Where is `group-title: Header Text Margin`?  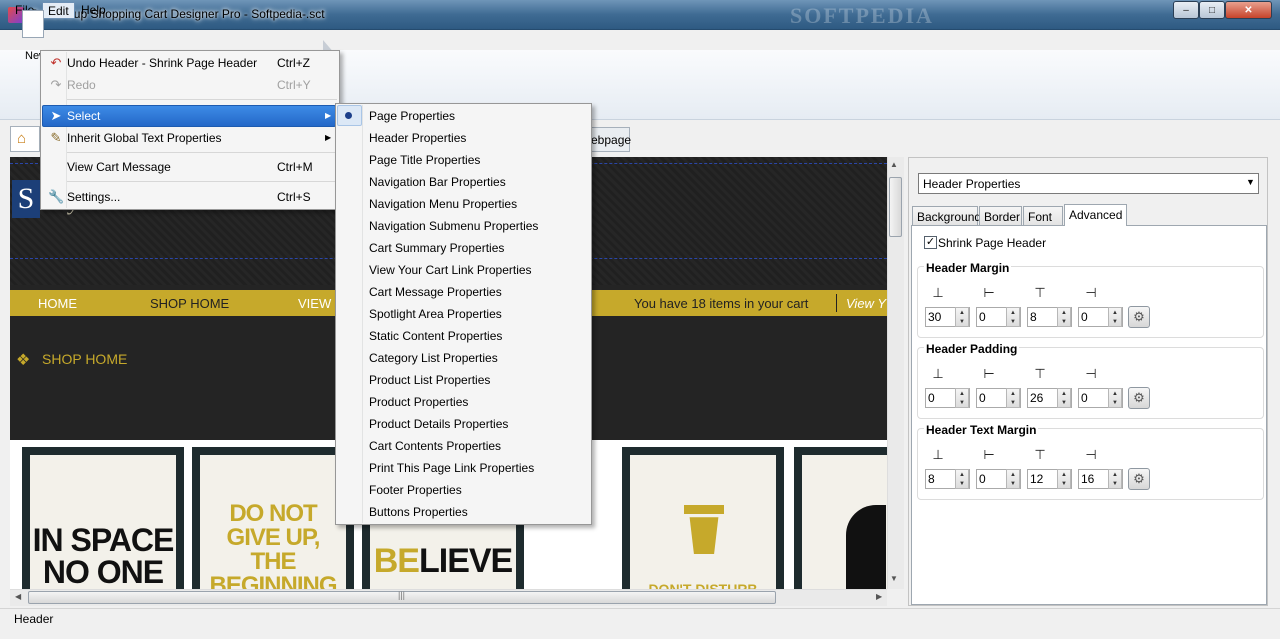 group-title: Header Text Margin is located at coordinates (981, 430).